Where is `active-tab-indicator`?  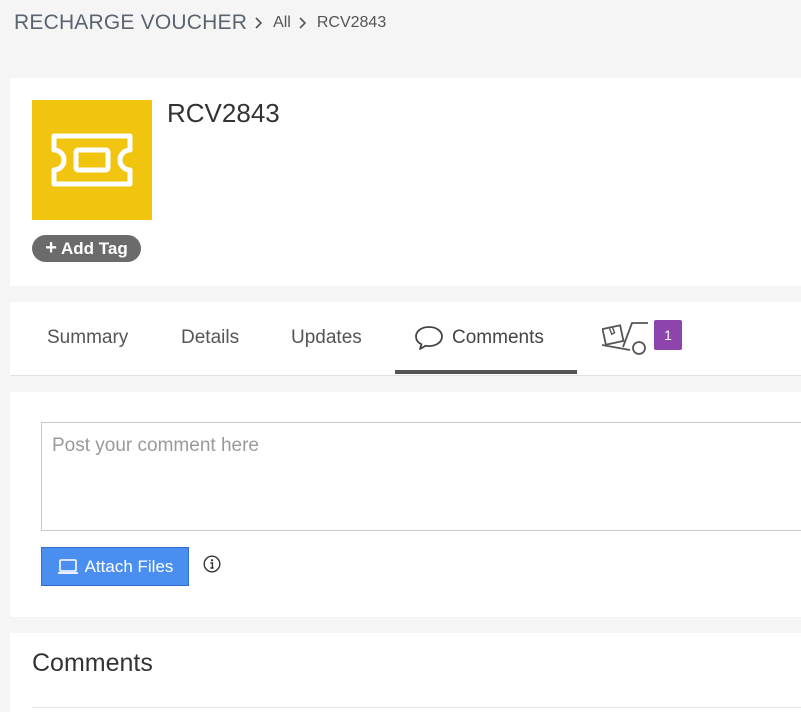 active-tab-indicator is located at coordinates (486, 372).